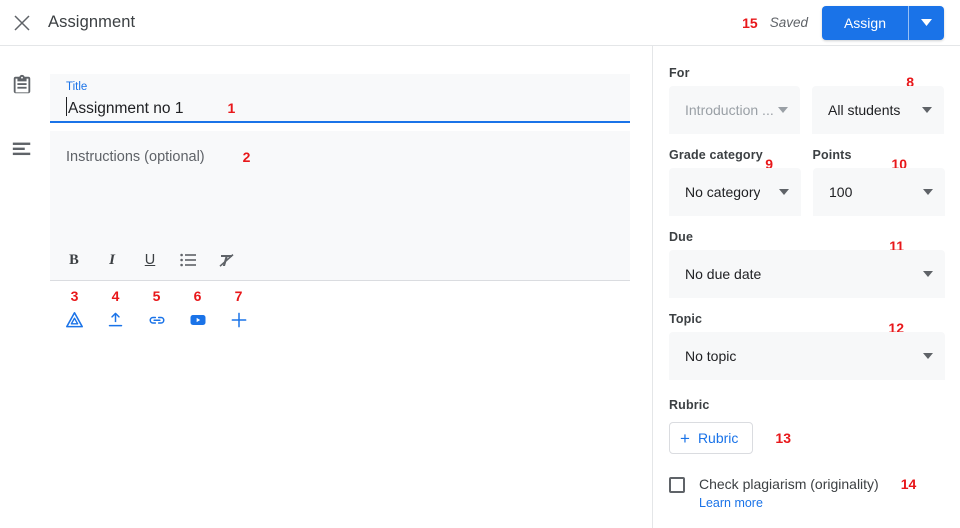 This screenshot has width=960, height=528. I want to click on students-select-value: All students, so click(864, 110).